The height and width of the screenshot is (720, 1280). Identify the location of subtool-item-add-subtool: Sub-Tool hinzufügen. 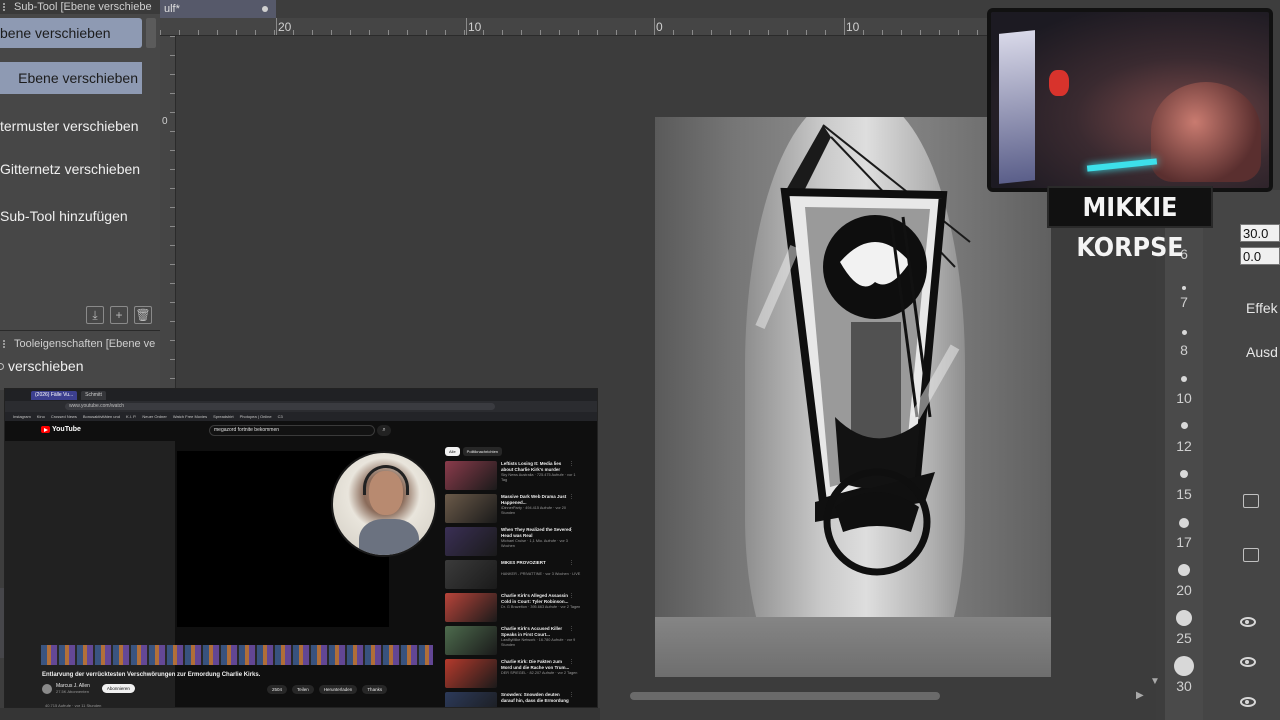
(71, 216).